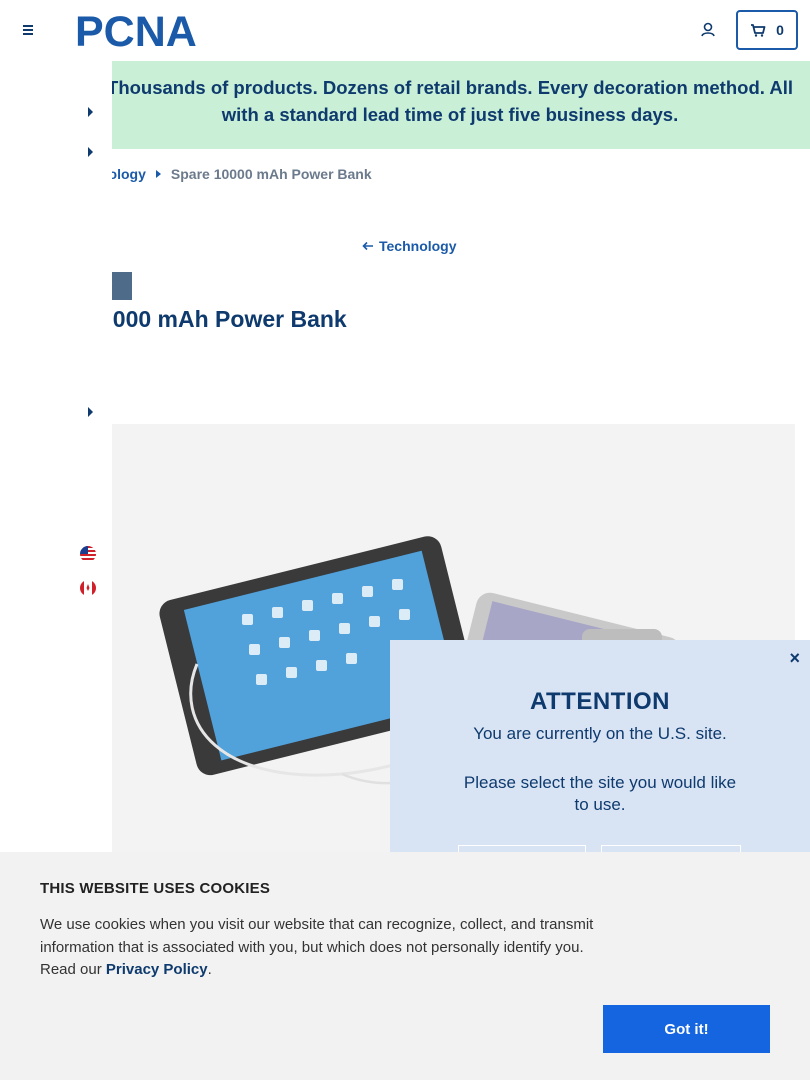 The width and height of the screenshot is (810, 1080). Describe the element at coordinates (223, 319) in the screenshot. I see `product-title: 0000 mAh Power Bank` at that location.